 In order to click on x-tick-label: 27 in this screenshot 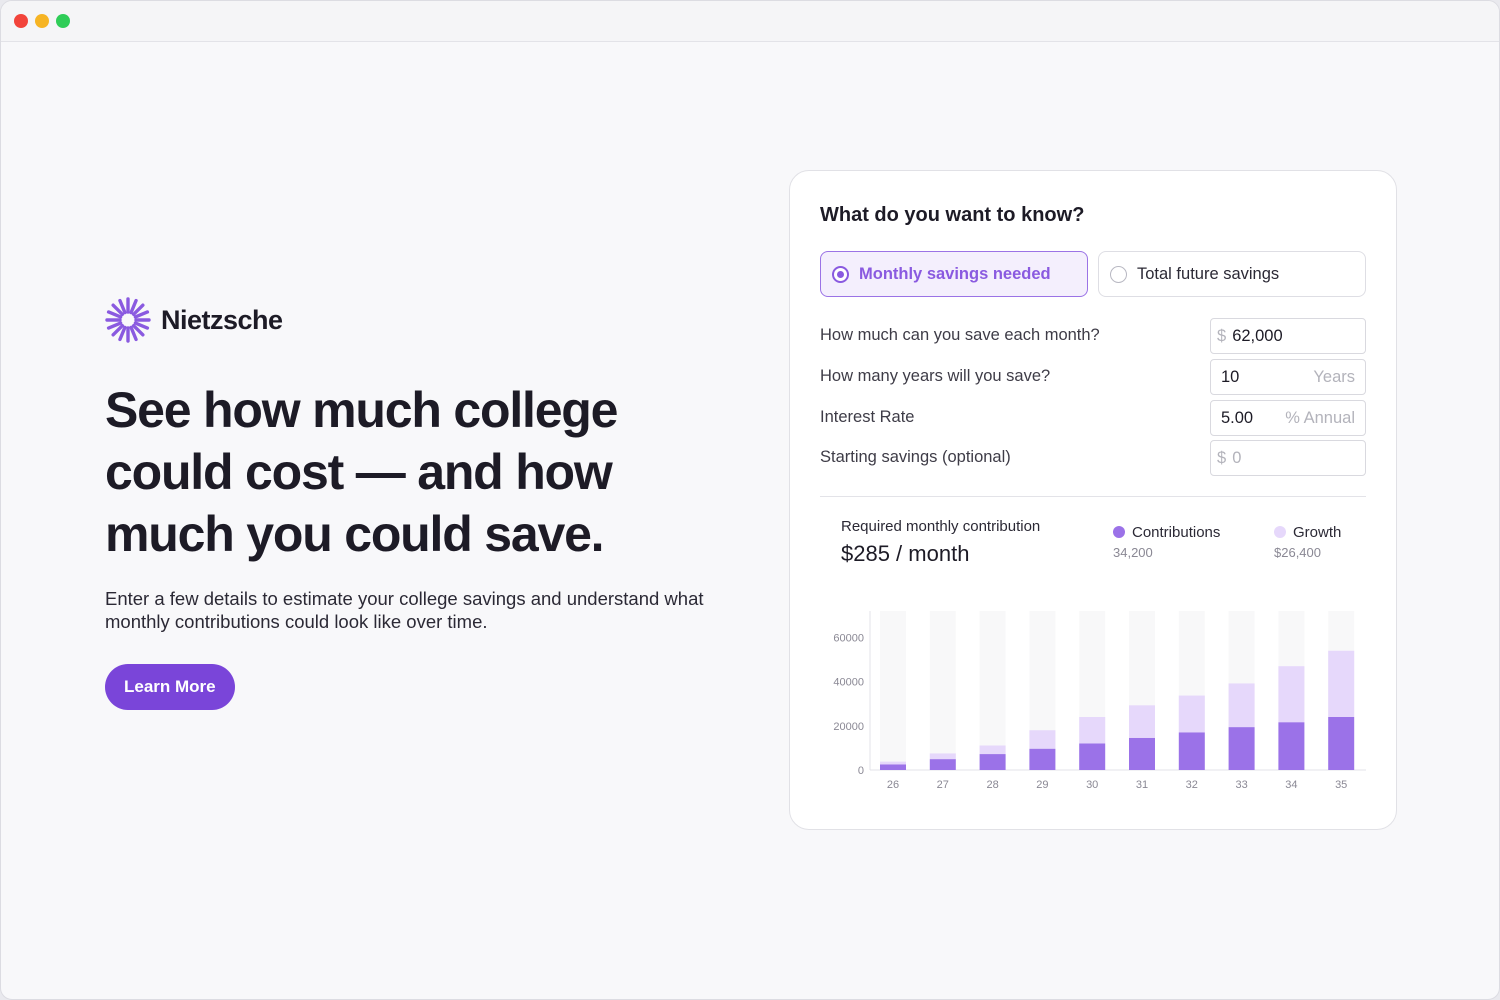, I will do `click(943, 785)`.